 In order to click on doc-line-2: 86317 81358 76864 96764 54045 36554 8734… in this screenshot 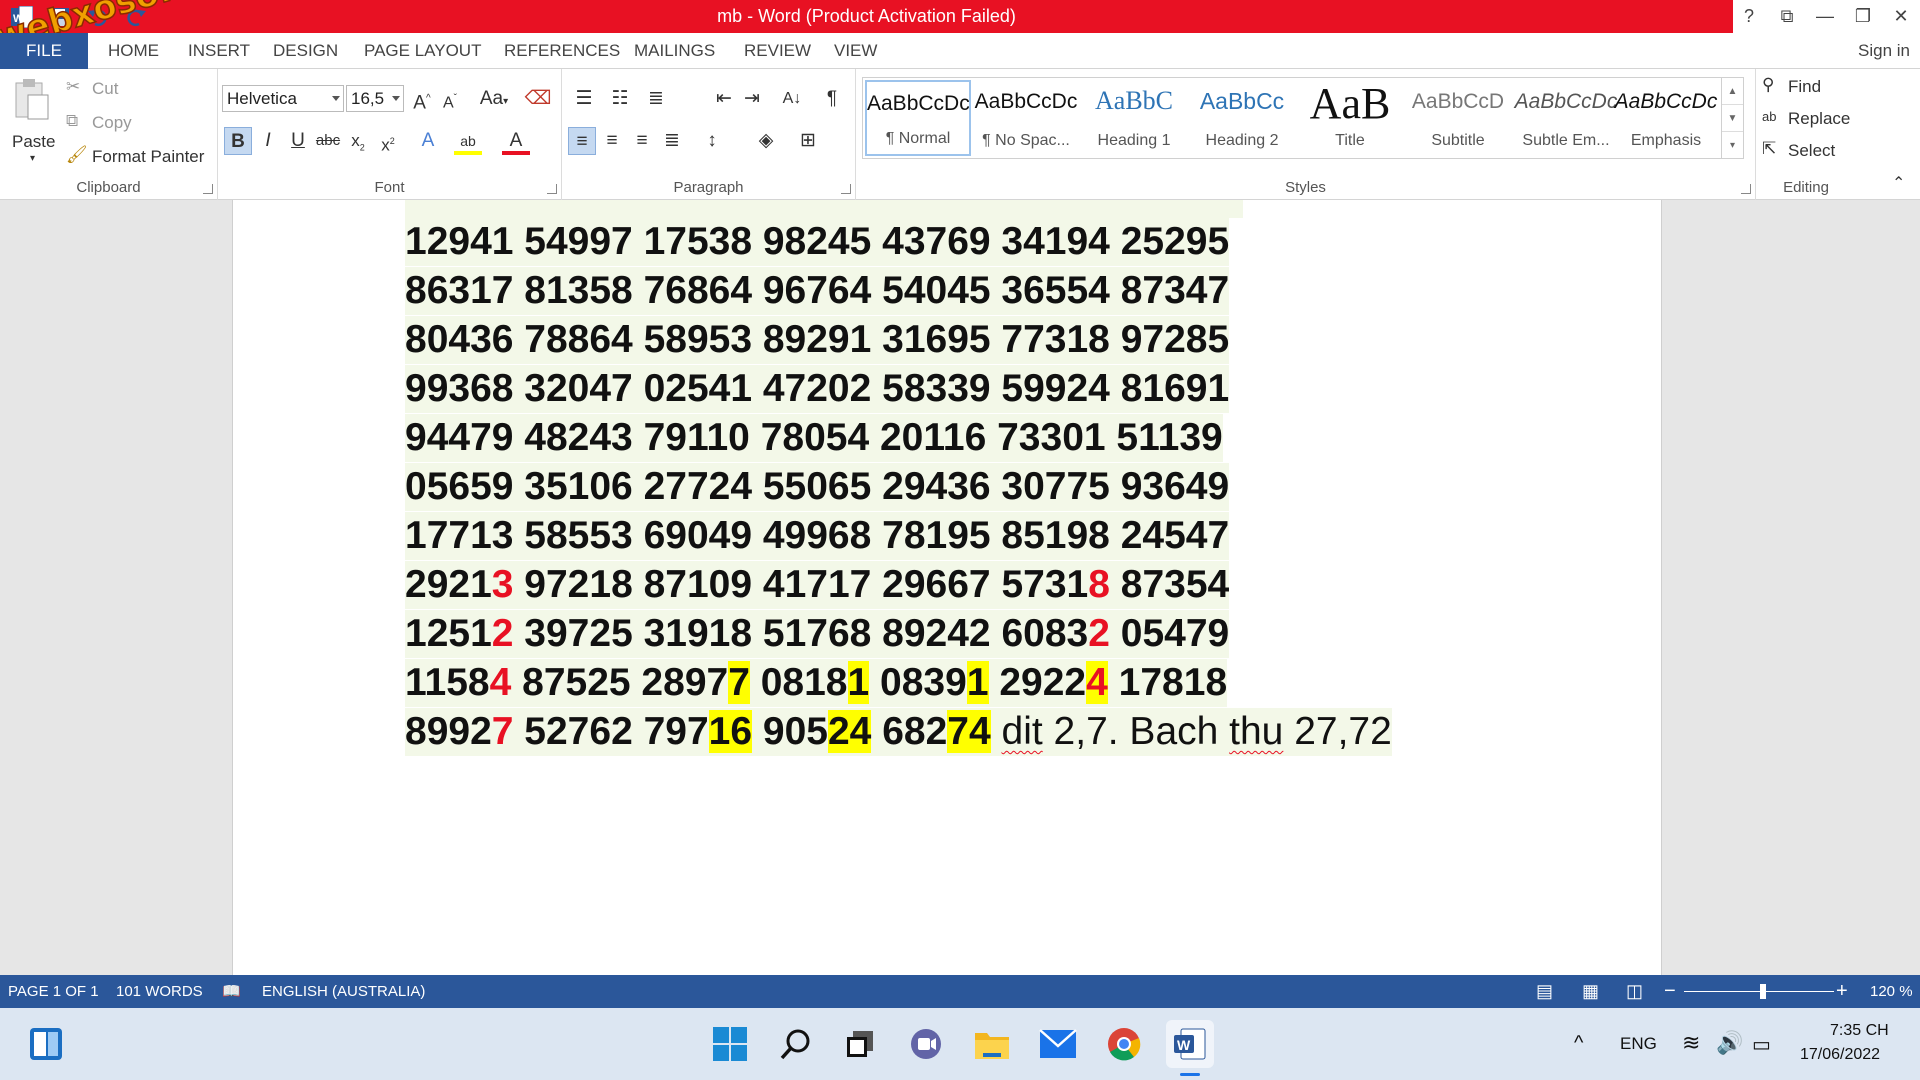, I will do `click(817, 291)`.